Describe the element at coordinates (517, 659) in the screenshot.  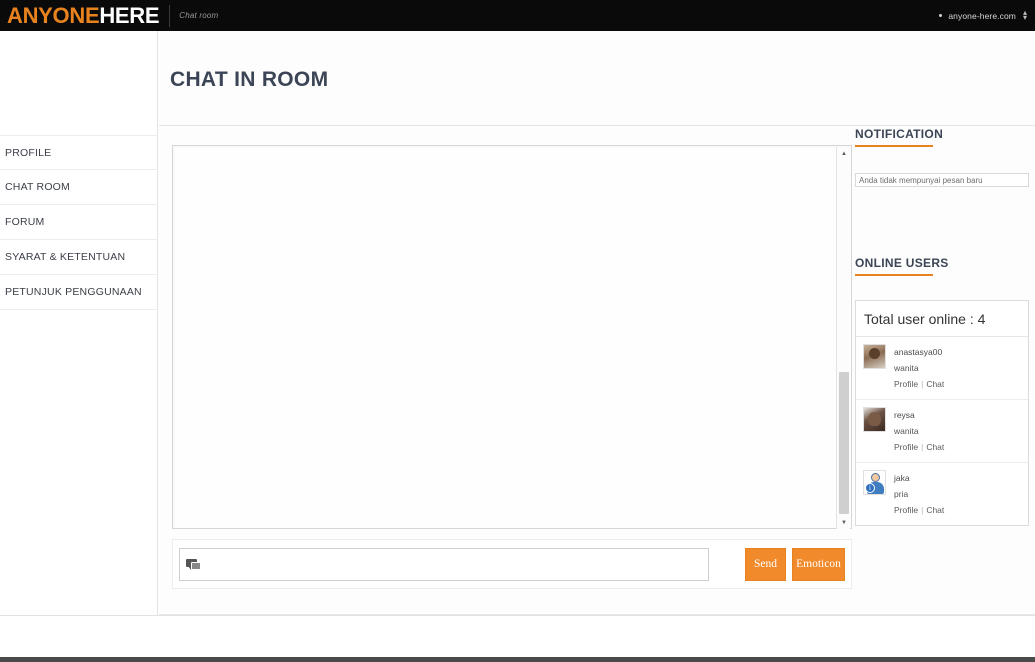
I see `footer-bottom-strip` at that location.